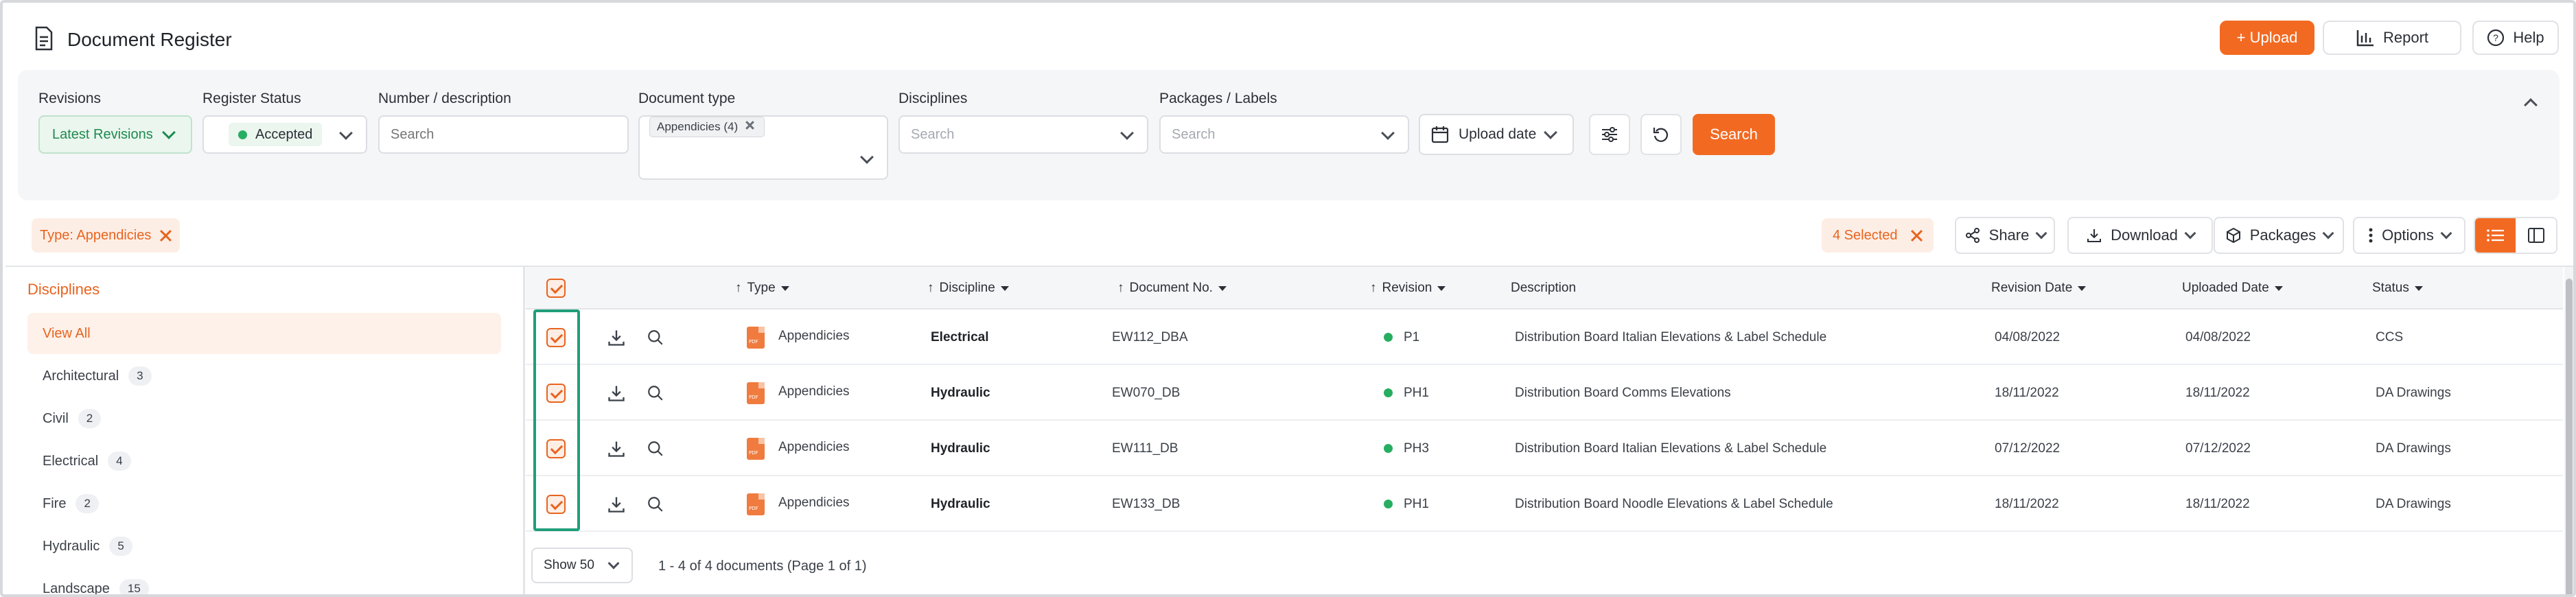 Image resolution: width=2576 pixels, height=597 pixels. I want to click on upload-button: + Upload, so click(2267, 38).